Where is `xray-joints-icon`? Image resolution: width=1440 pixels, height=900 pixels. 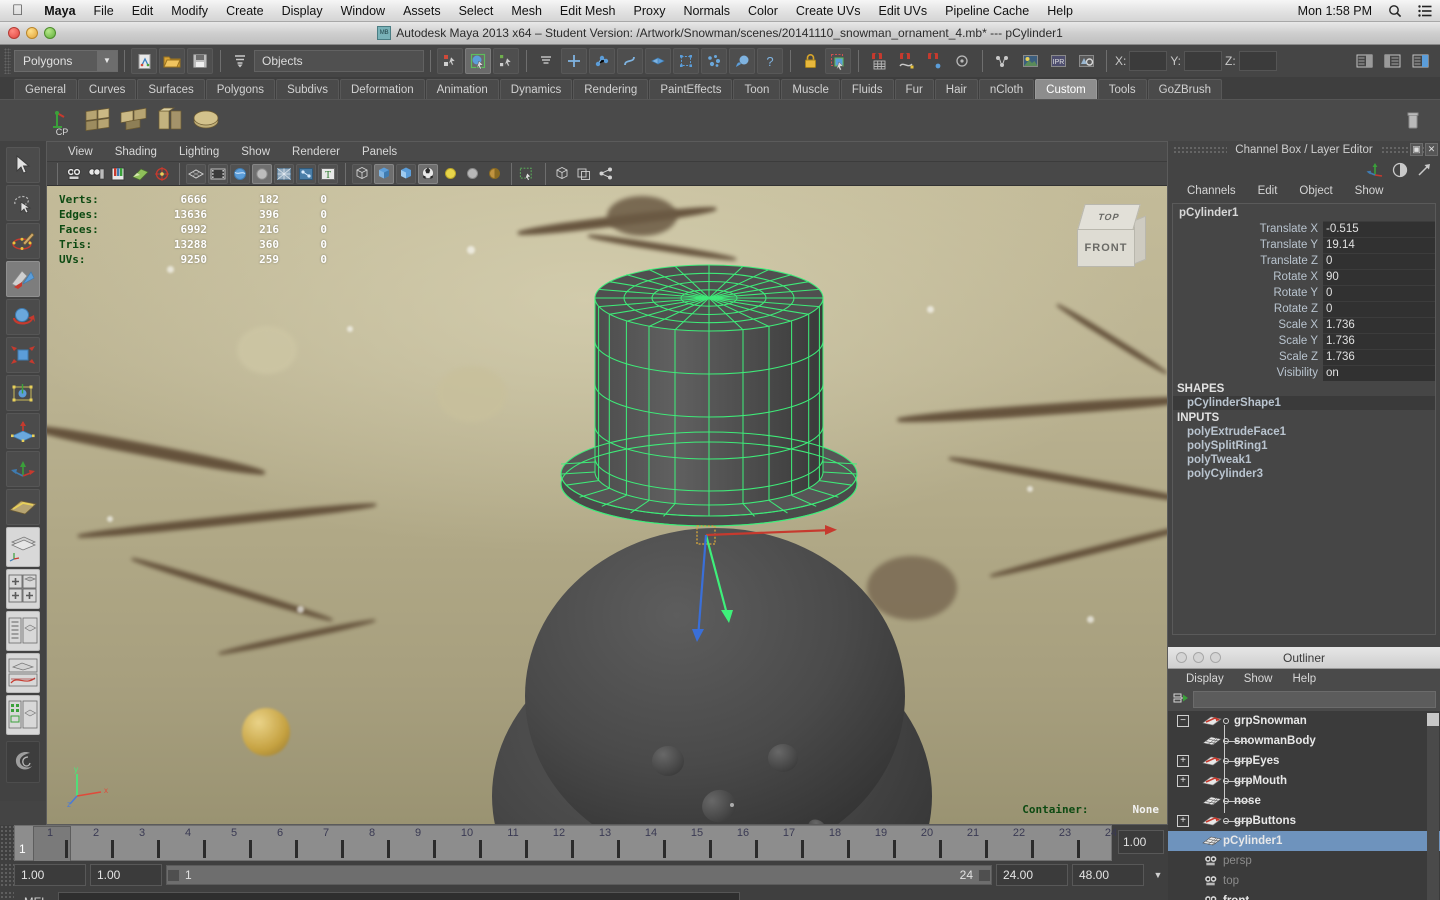
xray-joints-icon is located at coordinates (306, 173).